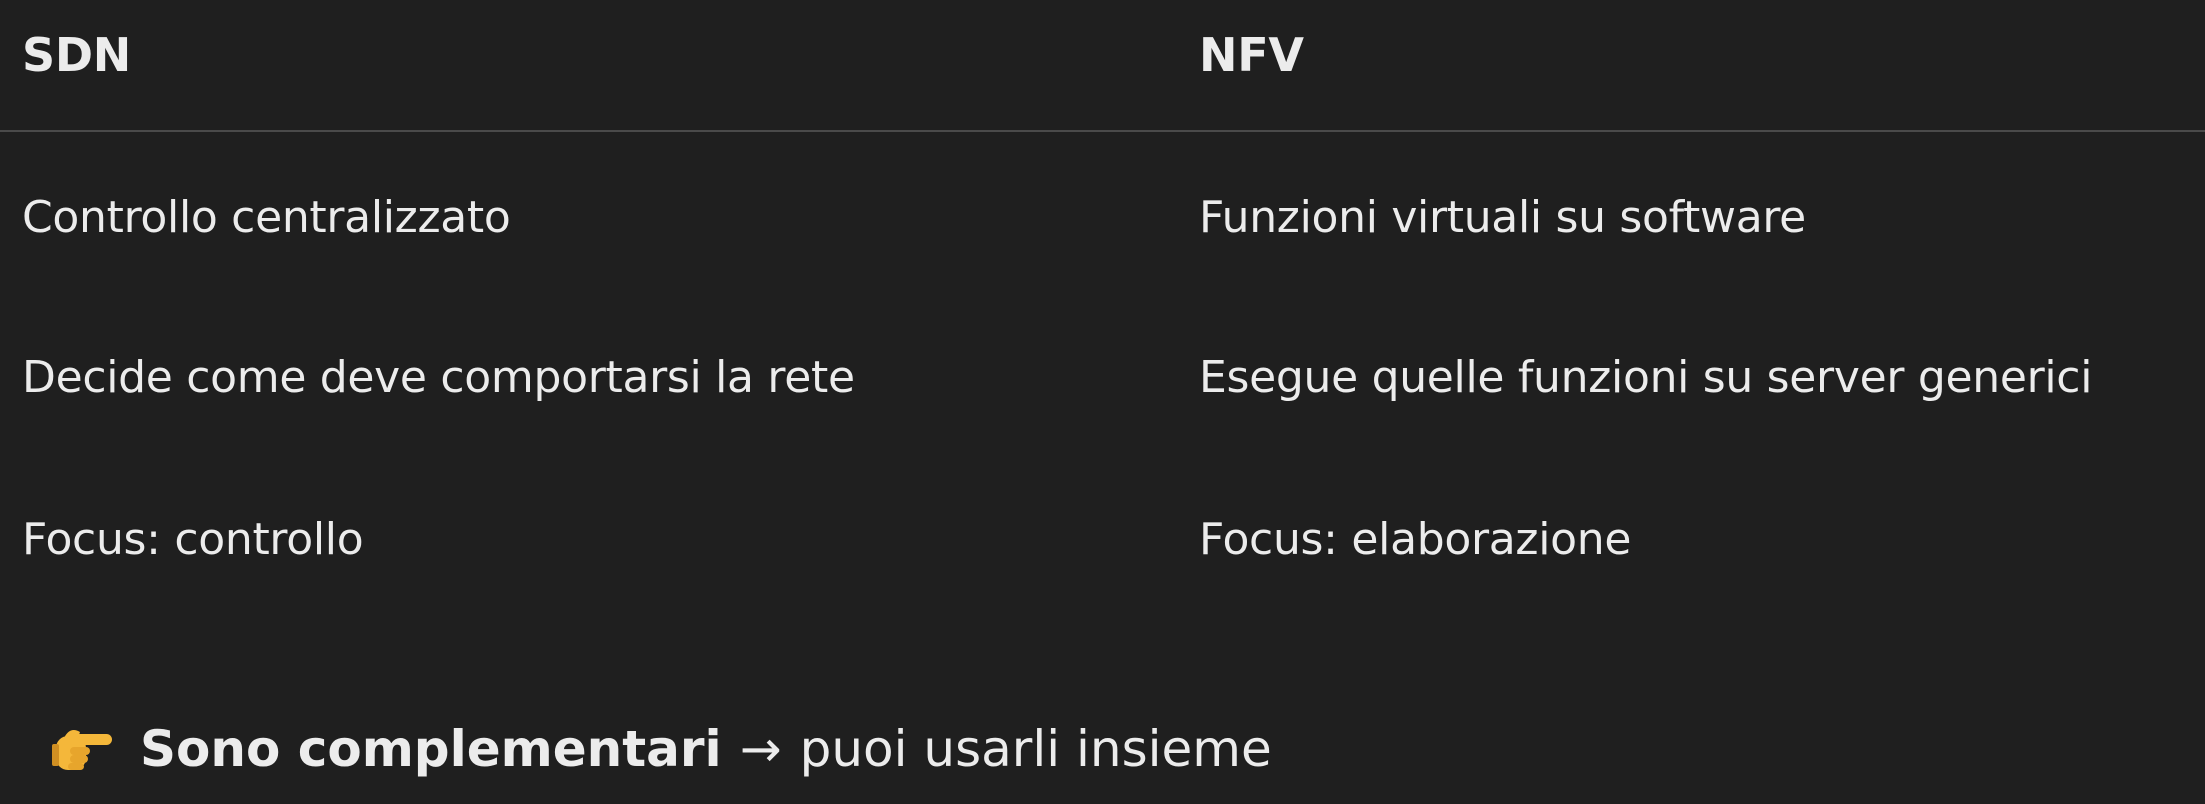 The image size is (2205, 804). Describe the element at coordinates (83, 749) in the screenshot. I see `pointing-hand-icon` at that location.